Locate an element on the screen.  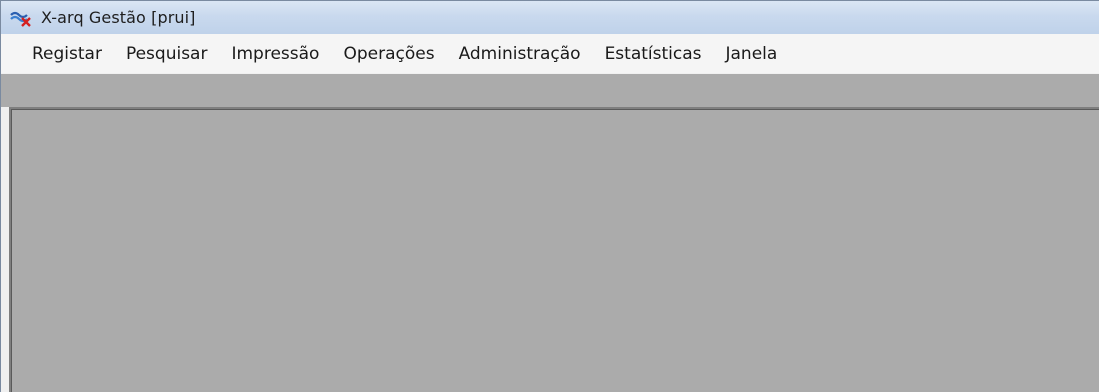
menu-janela: Janela is located at coordinates (752, 54).